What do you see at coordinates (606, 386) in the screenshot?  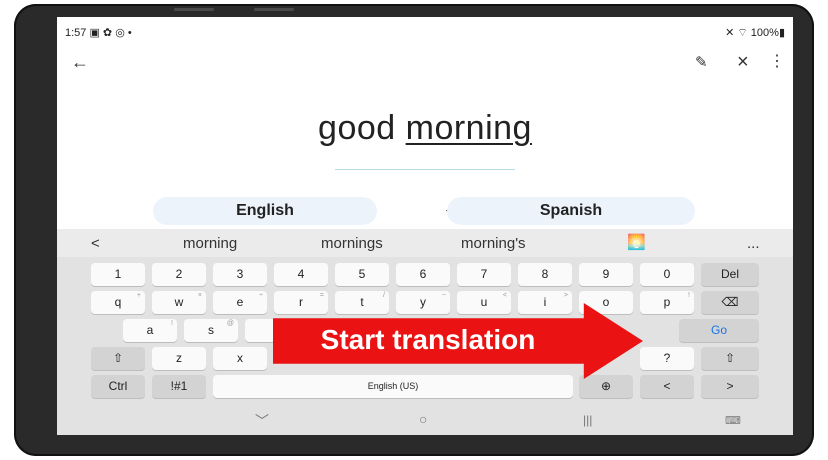 I see `language-globe-key: ⊕` at bounding box center [606, 386].